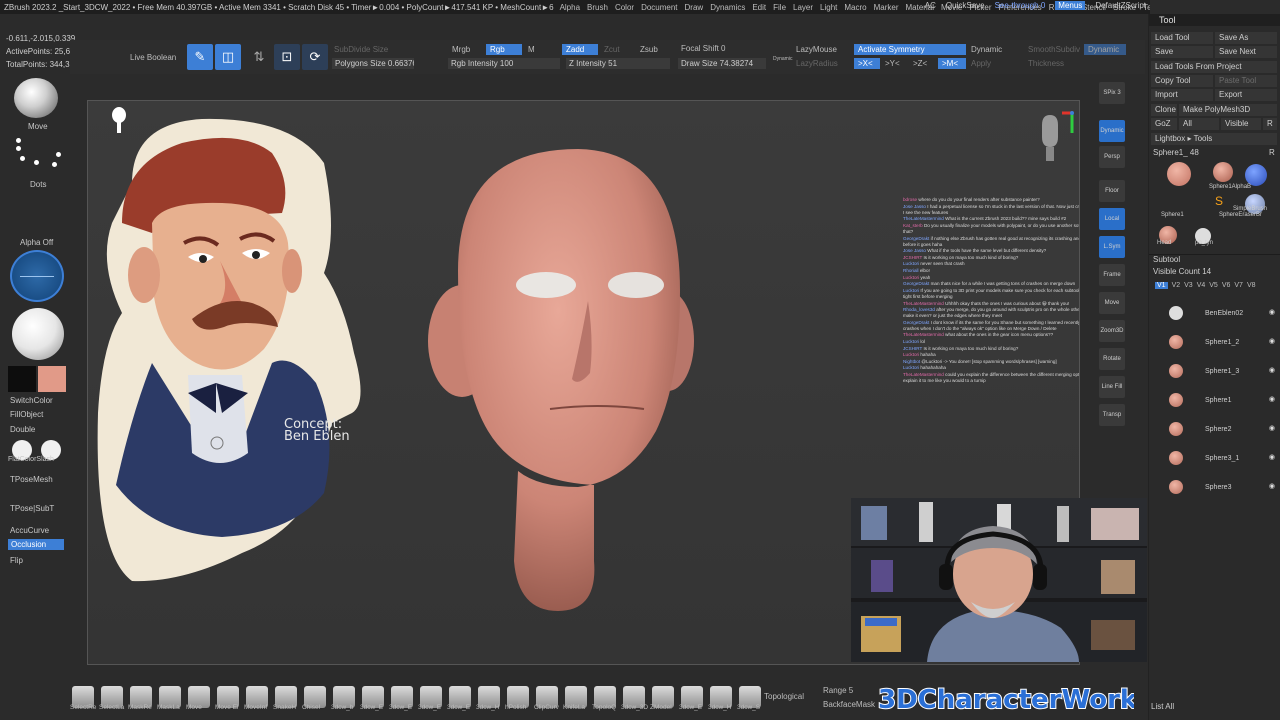 The height and width of the screenshot is (720, 1280). I want to click on current-tool-slider: Sphere1_ 48, so click(1176, 152).